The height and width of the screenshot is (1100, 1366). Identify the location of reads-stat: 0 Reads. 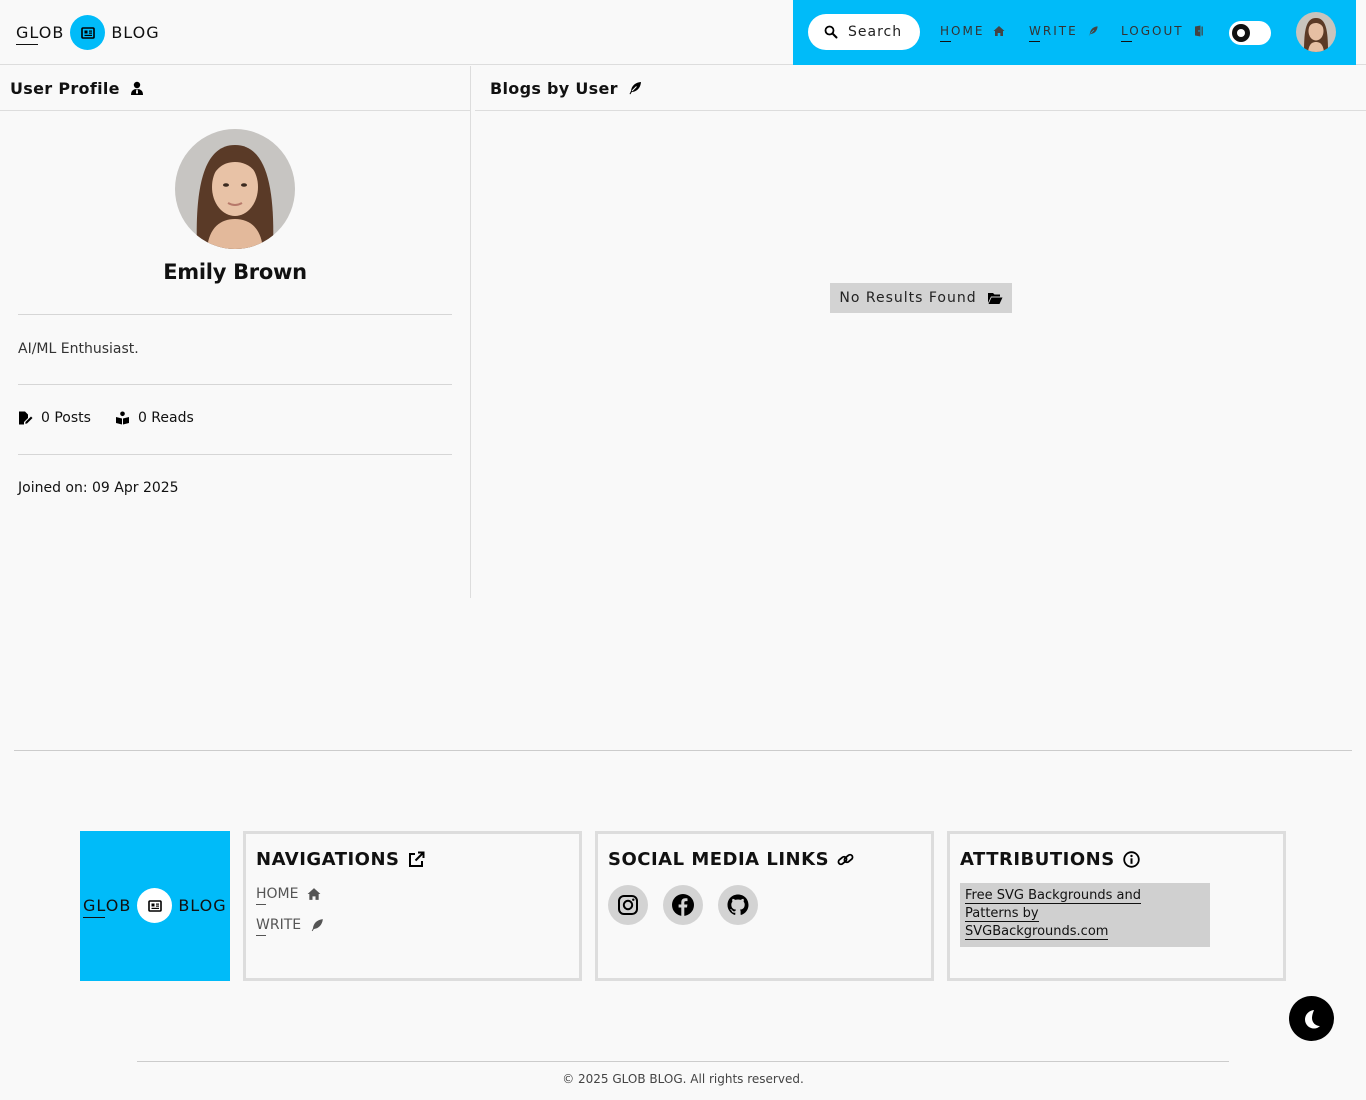
(154, 418).